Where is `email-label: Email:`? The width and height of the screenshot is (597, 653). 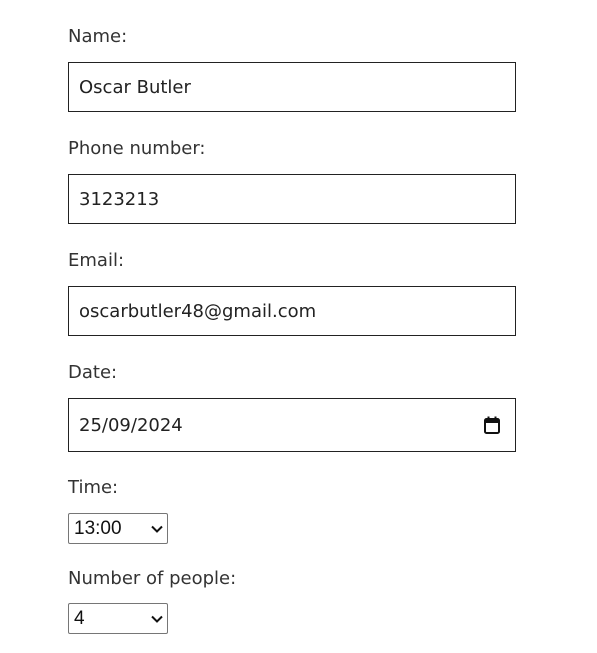 email-label: Email: is located at coordinates (96, 260).